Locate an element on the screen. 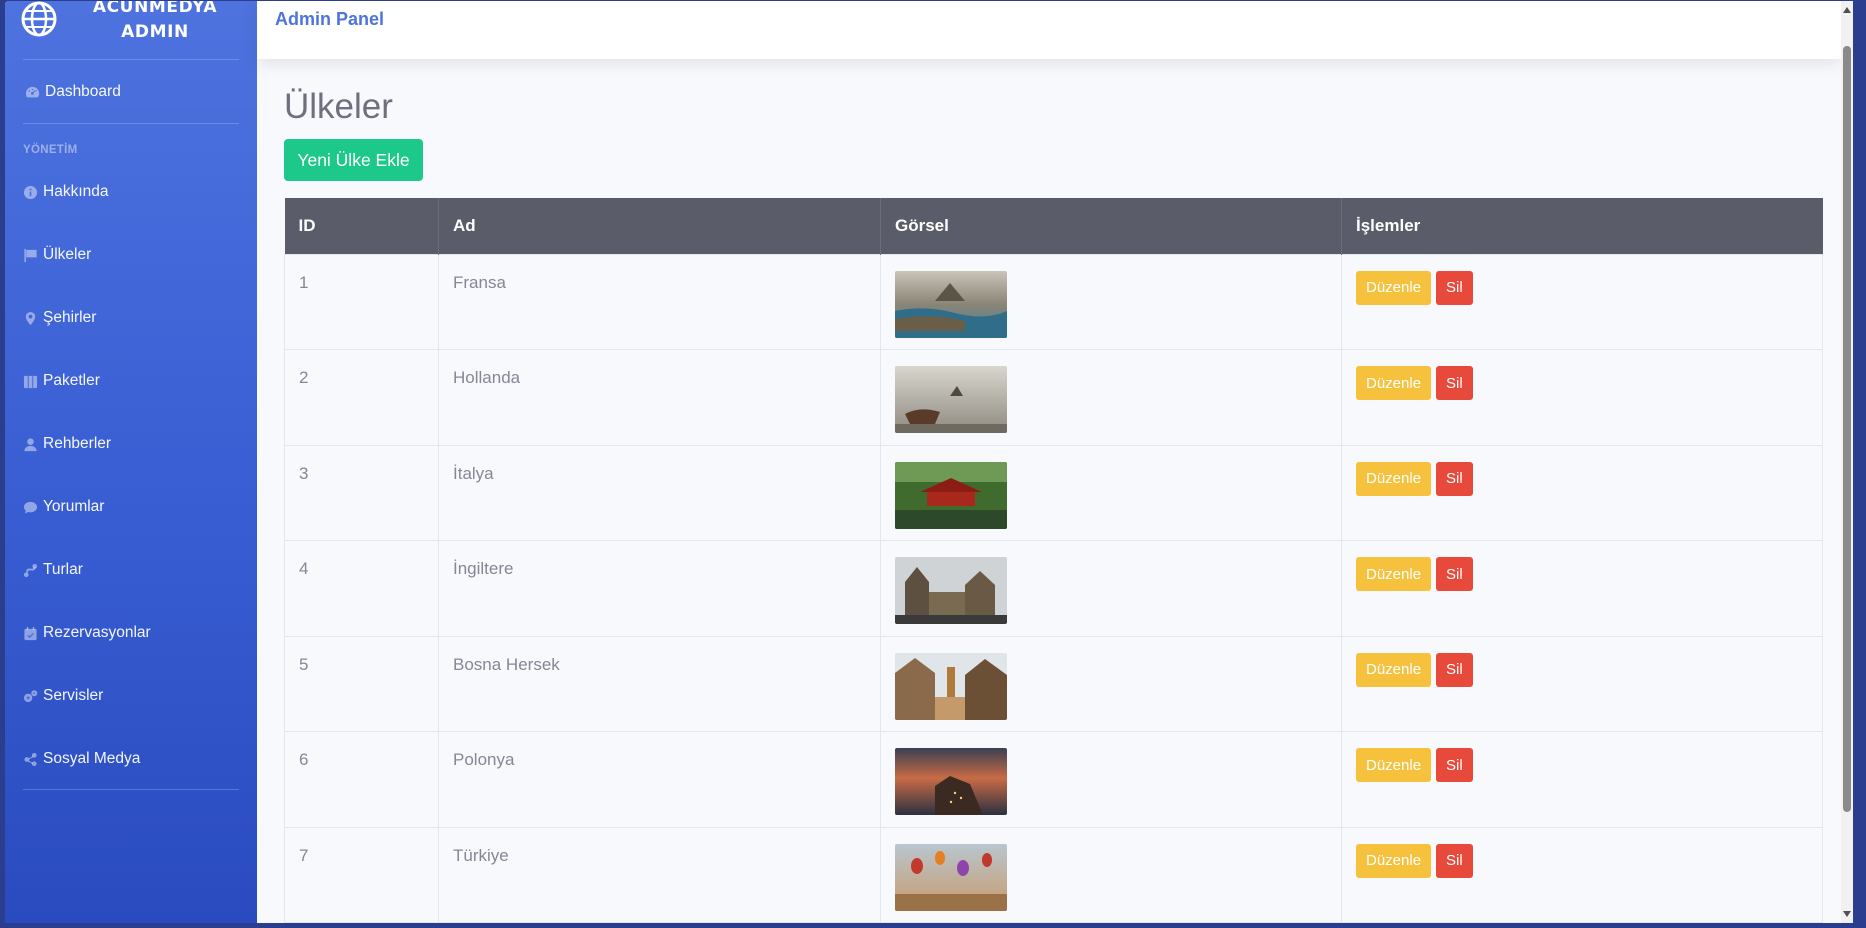 The height and width of the screenshot is (928, 1866). table-row: 4 İngiltere Düzenle Sil is located at coordinates (1053, 588).